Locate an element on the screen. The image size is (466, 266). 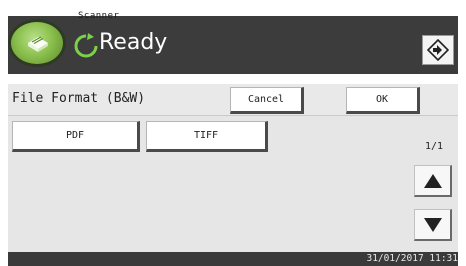
status-text: Ready is located at coordinates (133, 42).